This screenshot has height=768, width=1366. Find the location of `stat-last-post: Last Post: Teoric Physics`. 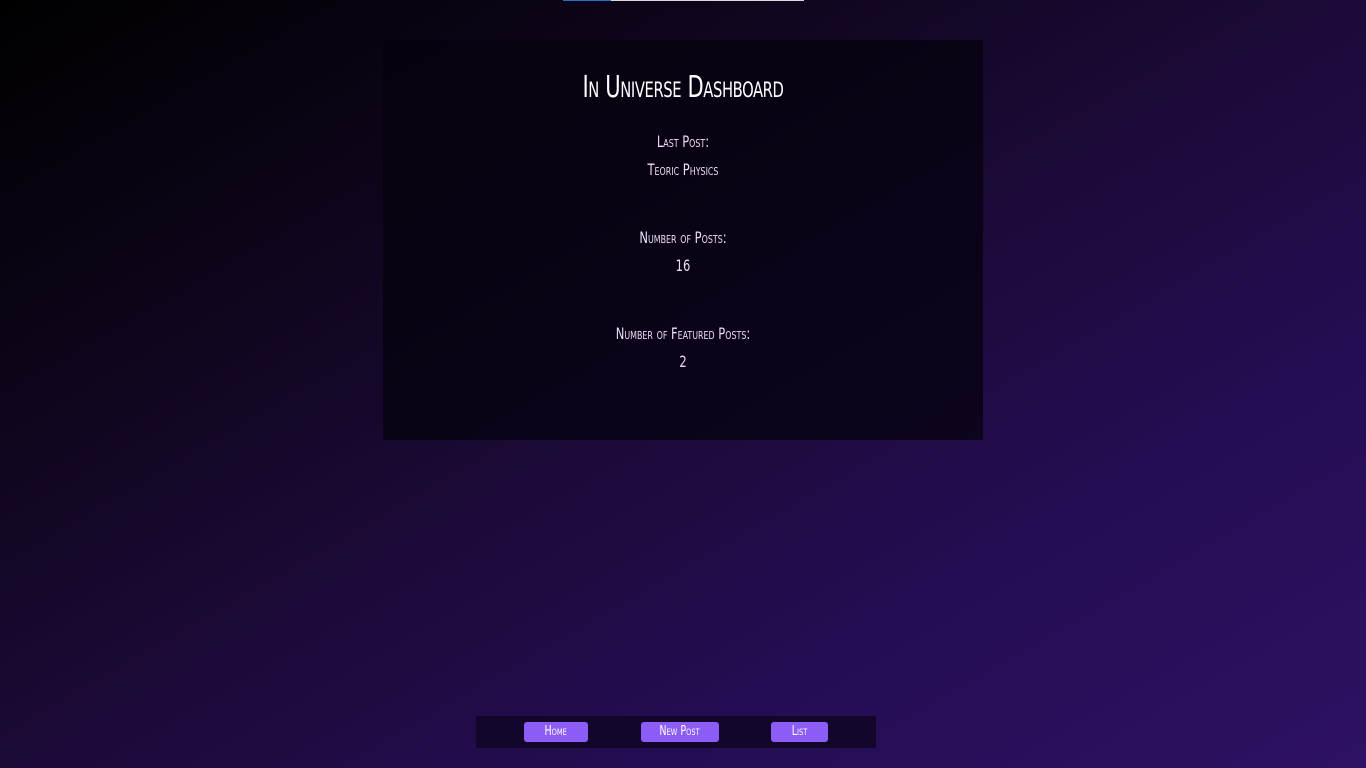

stat-last-post: Last Post: Teoric Physics is located at coordinates (683, 156).